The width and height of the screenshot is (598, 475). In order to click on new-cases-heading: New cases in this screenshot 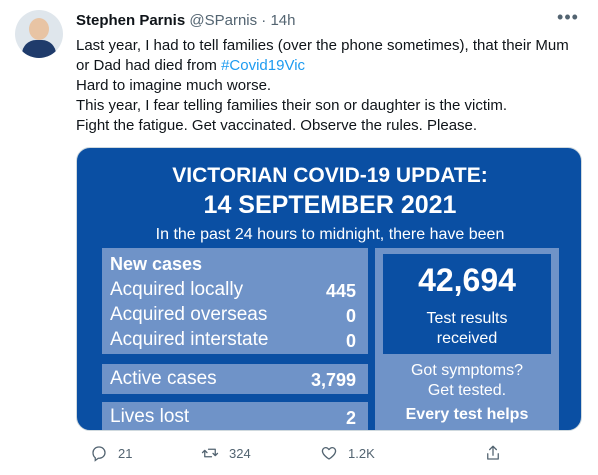, I will do `click(156, 264)`.